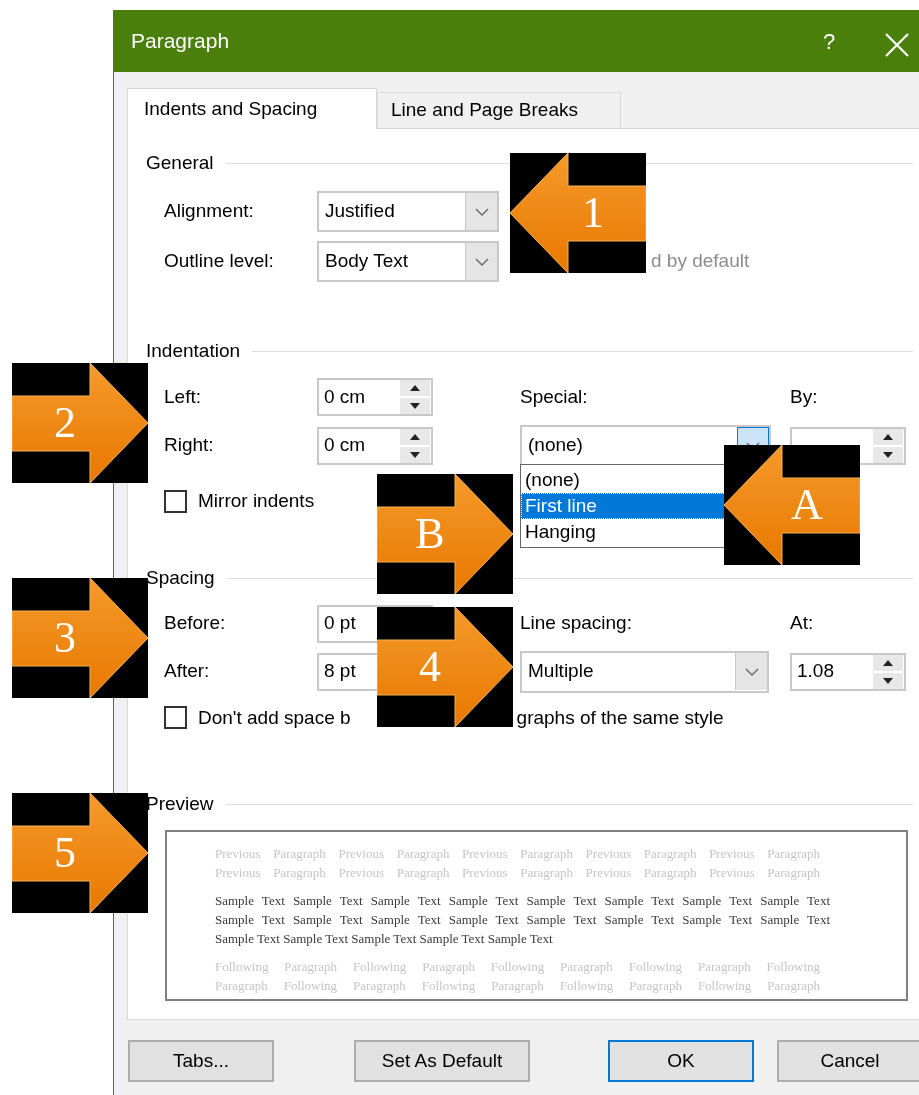  What do you see at coordinates (848, 671) in the screenshot?
I see `spin-field: 1.08` at bounding box center [848, 671].